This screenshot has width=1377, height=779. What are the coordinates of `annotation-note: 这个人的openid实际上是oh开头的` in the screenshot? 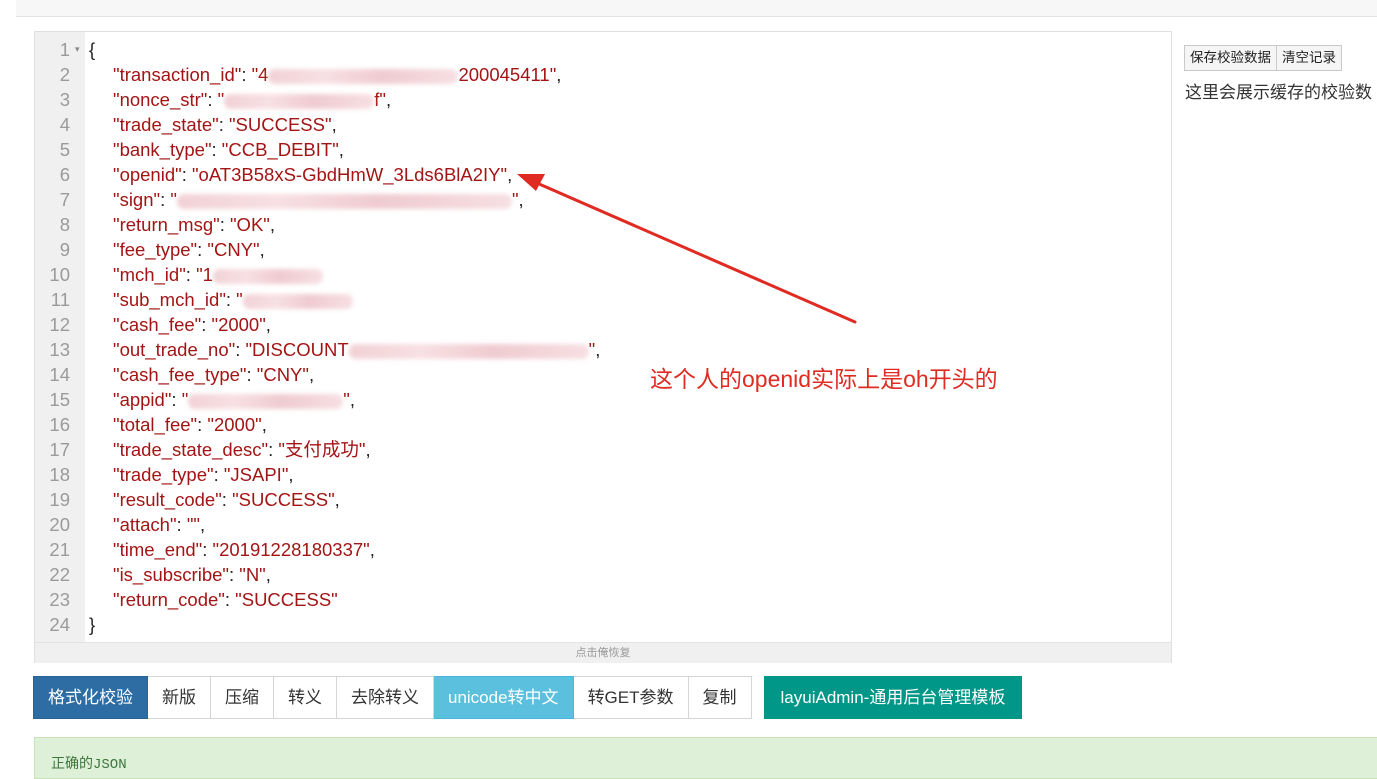 It's located at (824, 379).